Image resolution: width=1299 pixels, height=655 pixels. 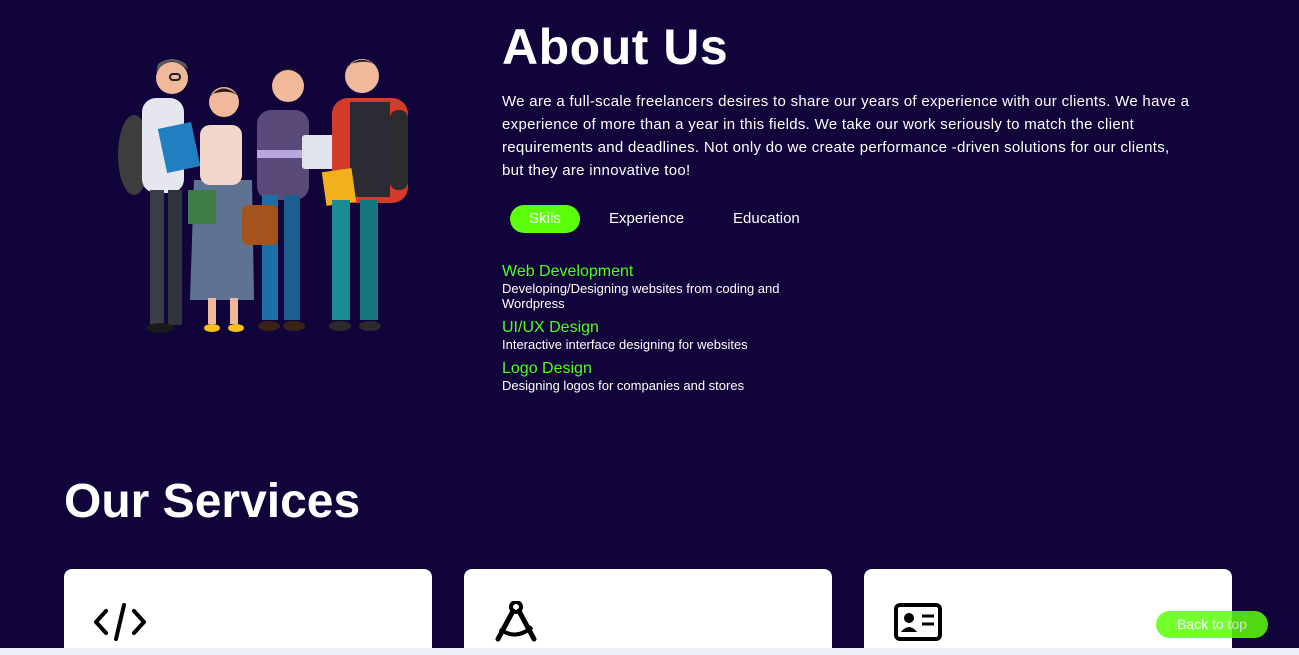 What do you see at coordinates (516, 621) in the screenshot?
I see `compass-drafting-icon` at bounding box center [516, 621].